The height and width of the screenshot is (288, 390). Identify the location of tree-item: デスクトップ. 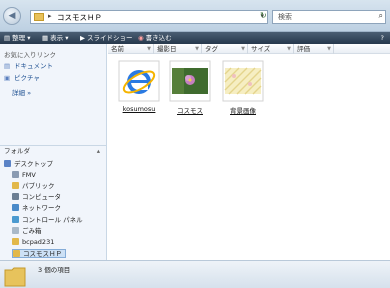
(28, 164).